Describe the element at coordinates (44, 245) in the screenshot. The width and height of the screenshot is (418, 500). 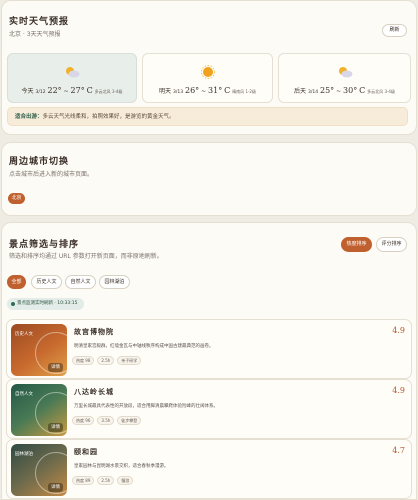
I see `list-title: 景点筛选与排序` at that location.